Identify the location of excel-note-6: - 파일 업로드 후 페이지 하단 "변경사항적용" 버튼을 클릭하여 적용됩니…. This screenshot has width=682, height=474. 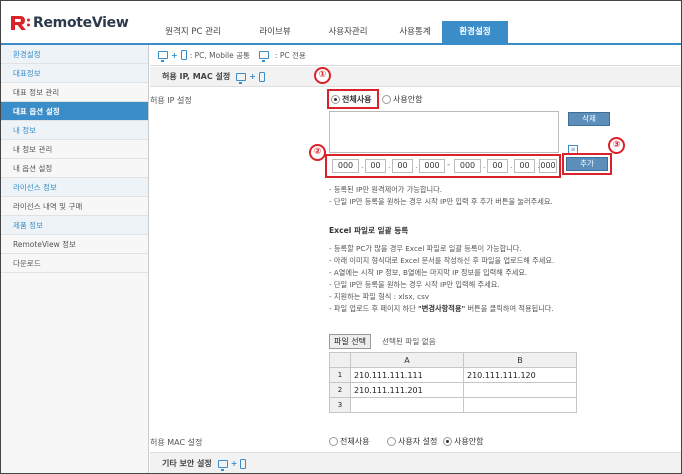
(441, 308).